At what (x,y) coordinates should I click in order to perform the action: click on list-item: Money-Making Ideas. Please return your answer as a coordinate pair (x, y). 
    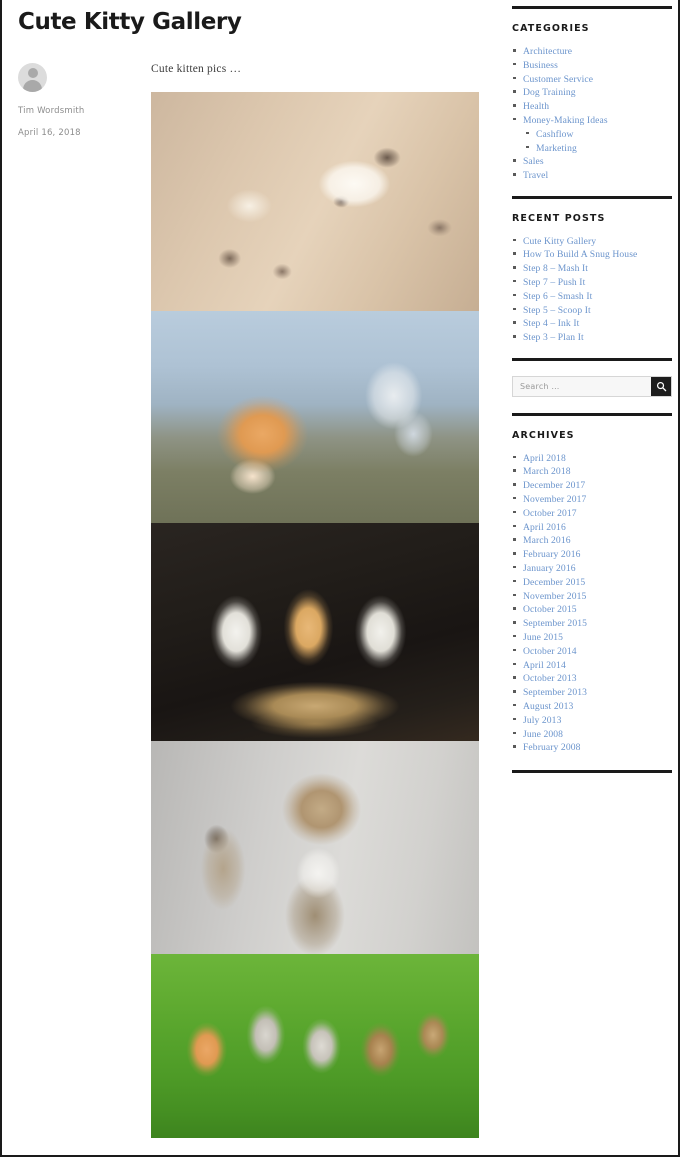
    Looking at the image, I should click on (592, 119).